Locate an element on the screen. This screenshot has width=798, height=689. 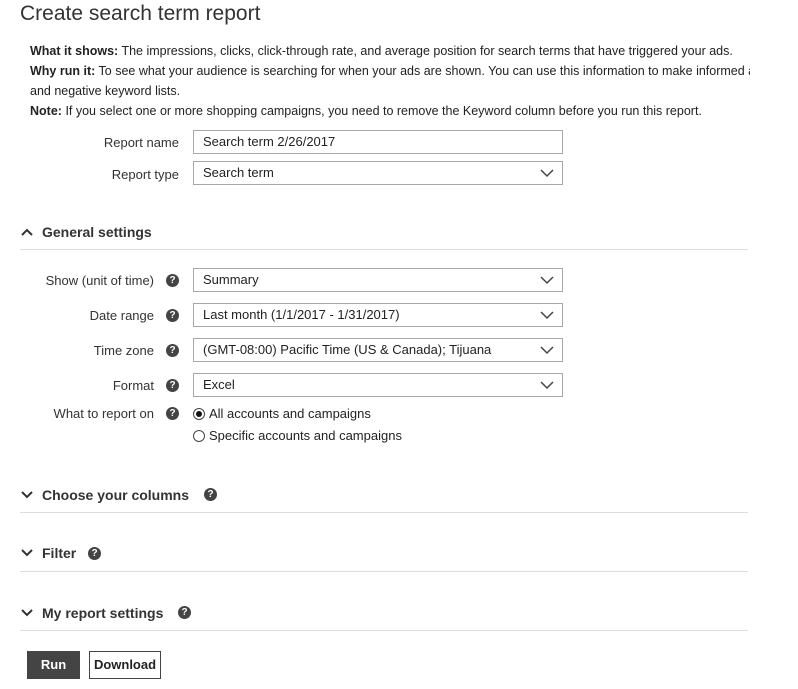
my-report-settings-heading: My report settings is located at coordinates (103, 613).